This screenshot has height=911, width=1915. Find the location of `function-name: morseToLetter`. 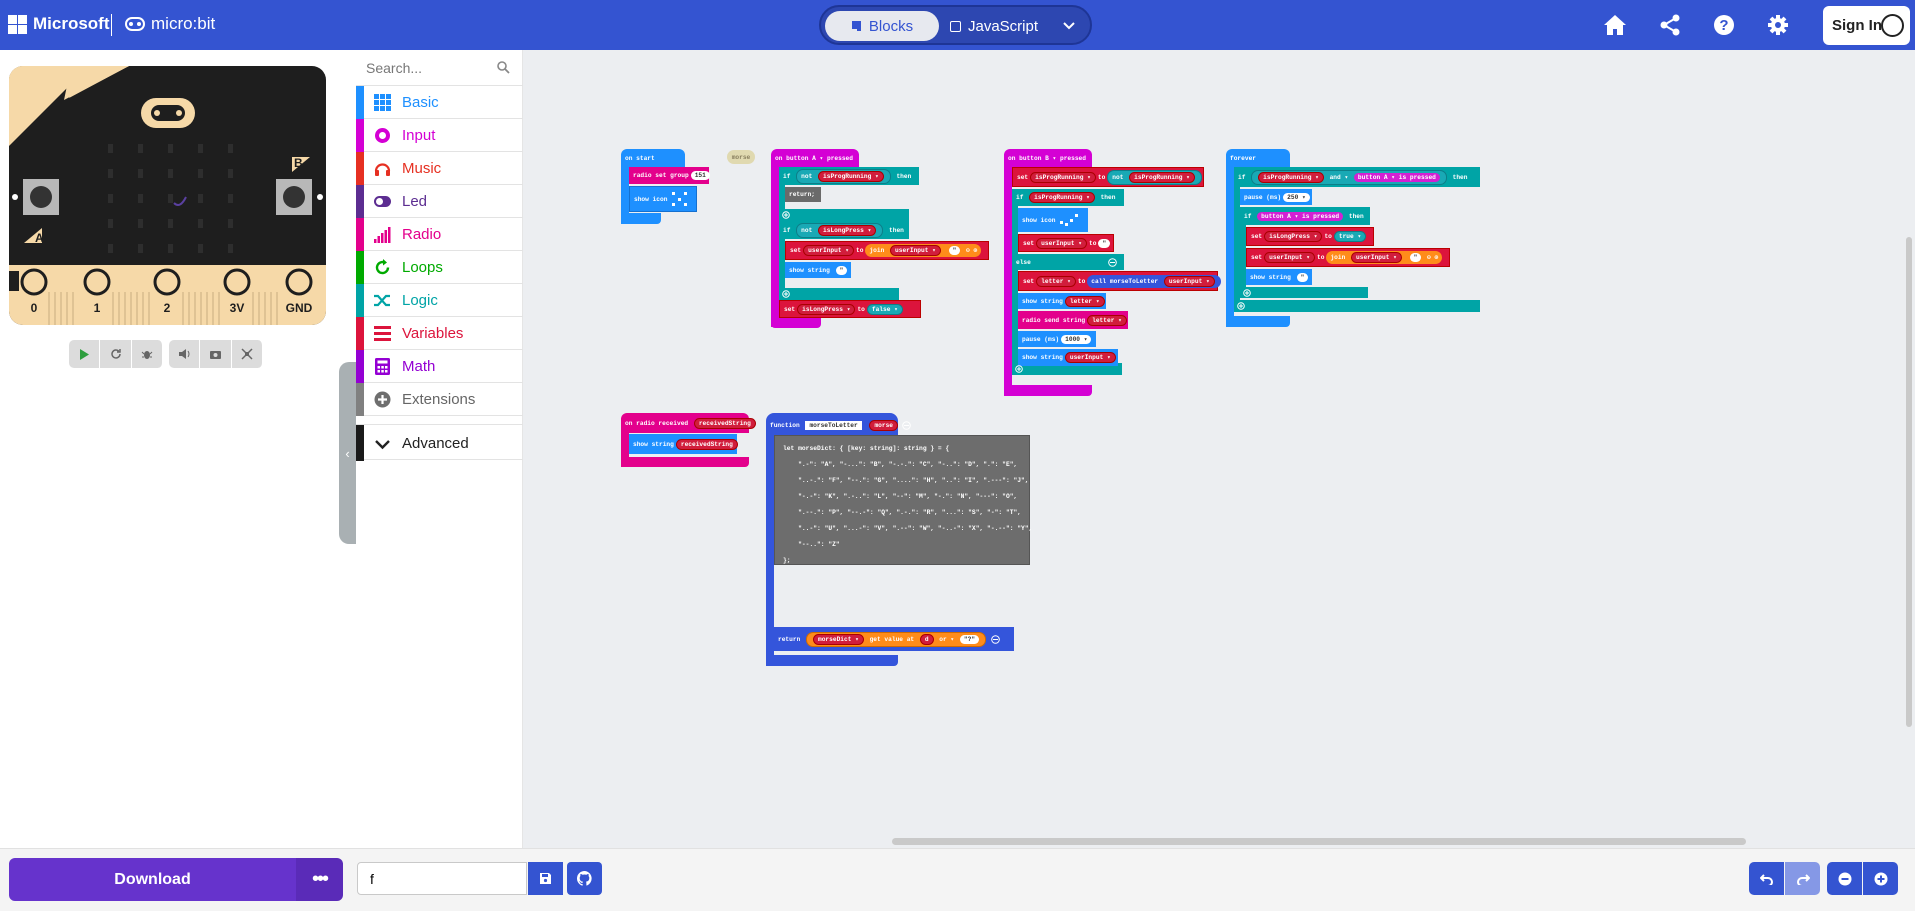

function-name: morseToLetter is located at coordinates (833, 425).